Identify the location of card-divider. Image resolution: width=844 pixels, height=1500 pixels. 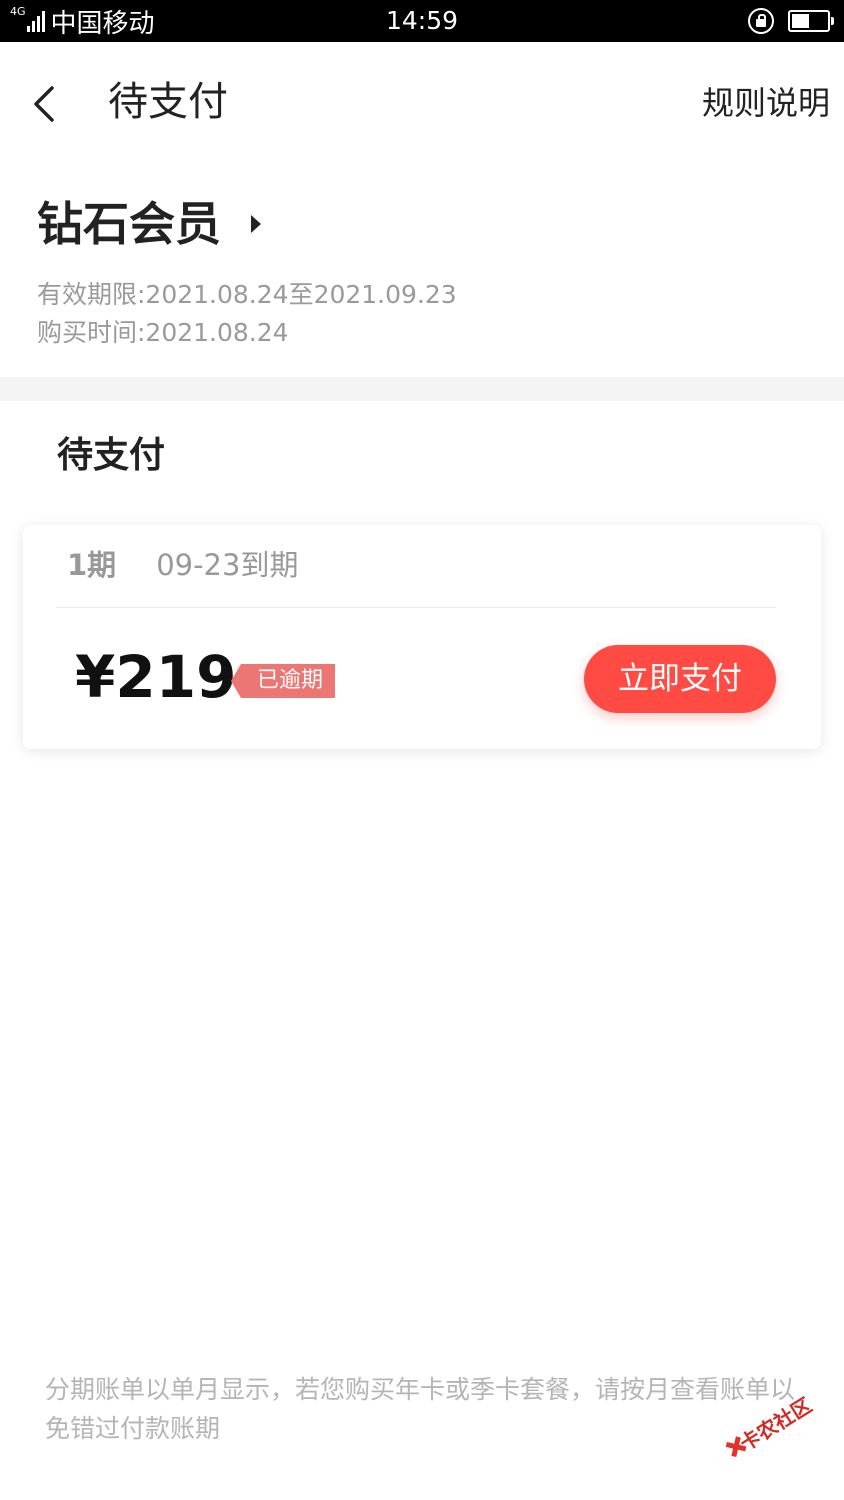
(416, 607).